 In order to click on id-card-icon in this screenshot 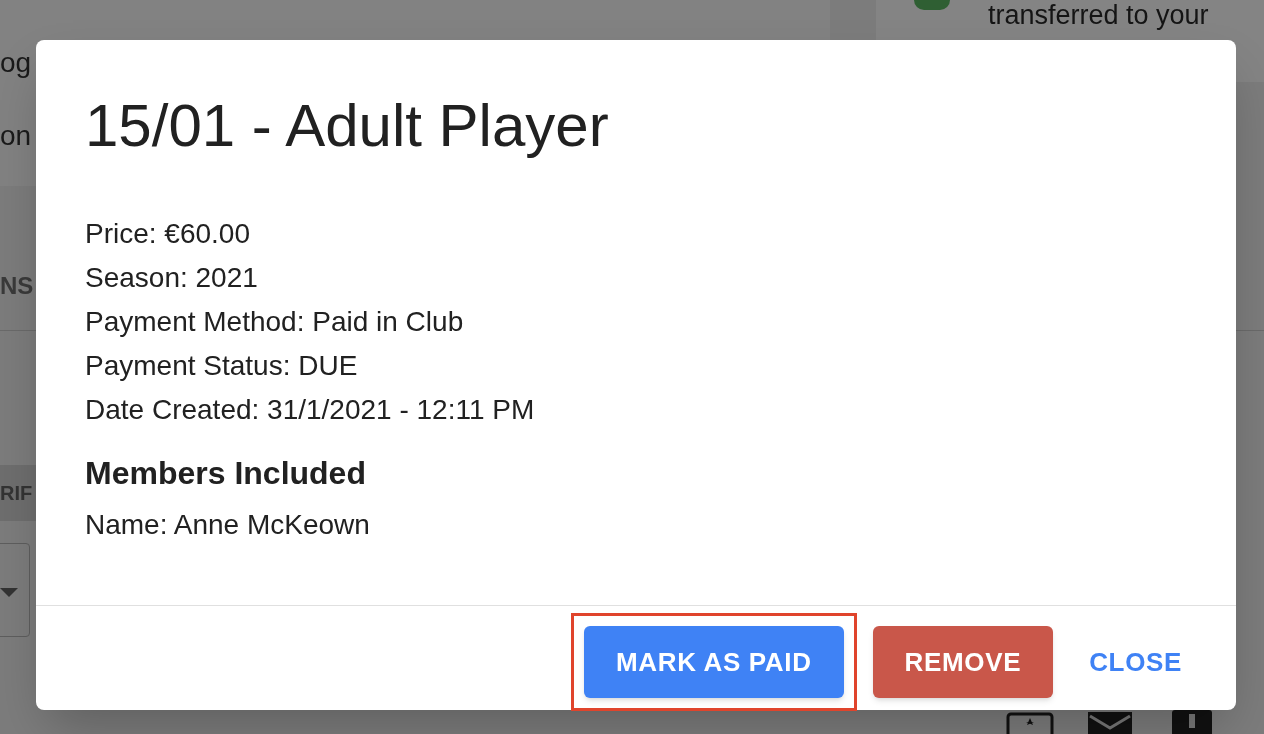, I will do `click(1030, 723)`.